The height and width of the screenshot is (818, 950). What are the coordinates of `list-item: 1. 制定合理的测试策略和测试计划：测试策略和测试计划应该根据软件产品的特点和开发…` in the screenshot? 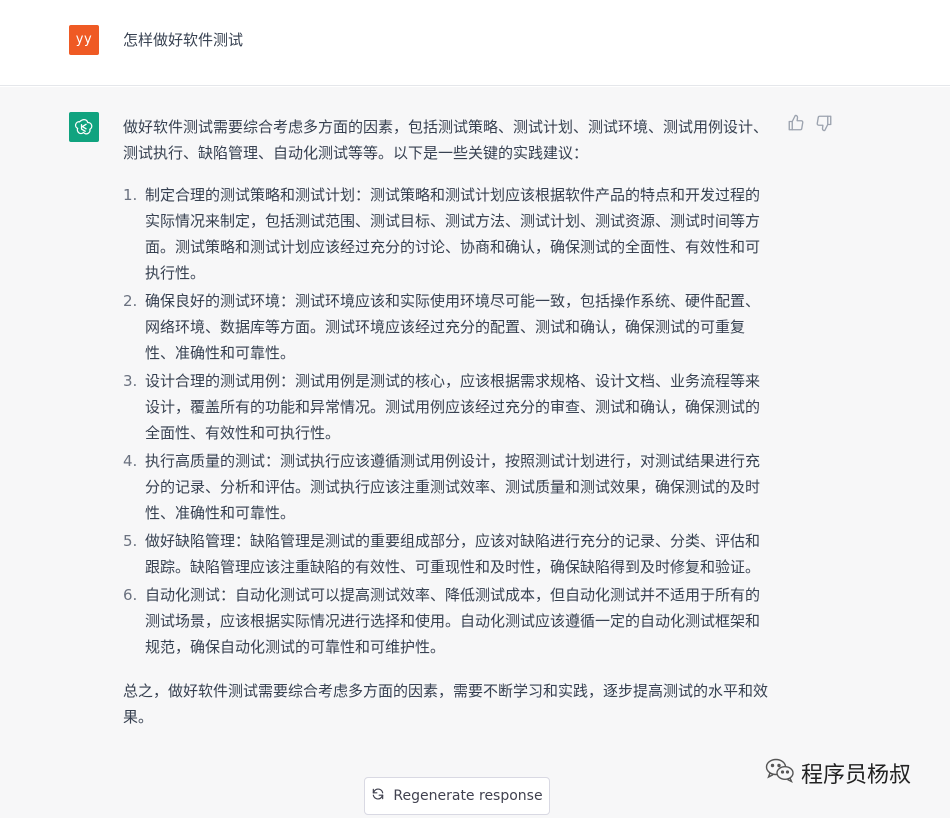 It's located at (447, 234).